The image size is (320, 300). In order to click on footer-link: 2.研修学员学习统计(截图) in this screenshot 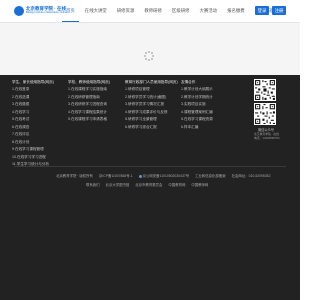, I will do `click(151, 98)`.